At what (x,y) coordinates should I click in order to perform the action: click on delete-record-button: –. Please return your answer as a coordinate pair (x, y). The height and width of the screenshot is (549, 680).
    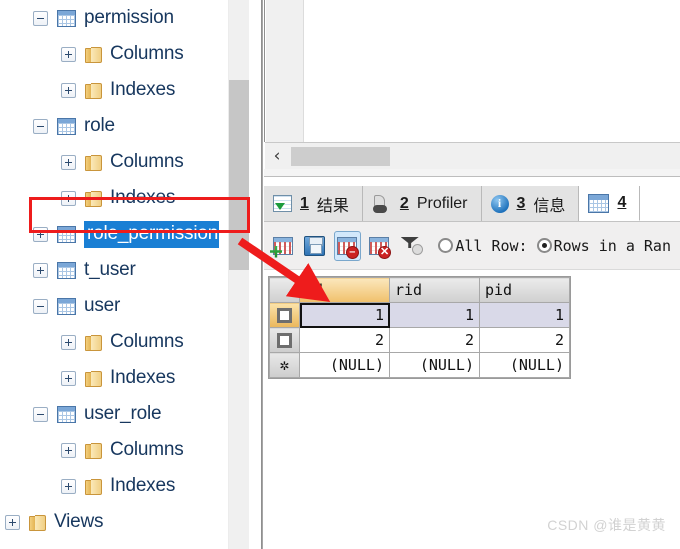
    Looking at the image, I should click on (347, 245).